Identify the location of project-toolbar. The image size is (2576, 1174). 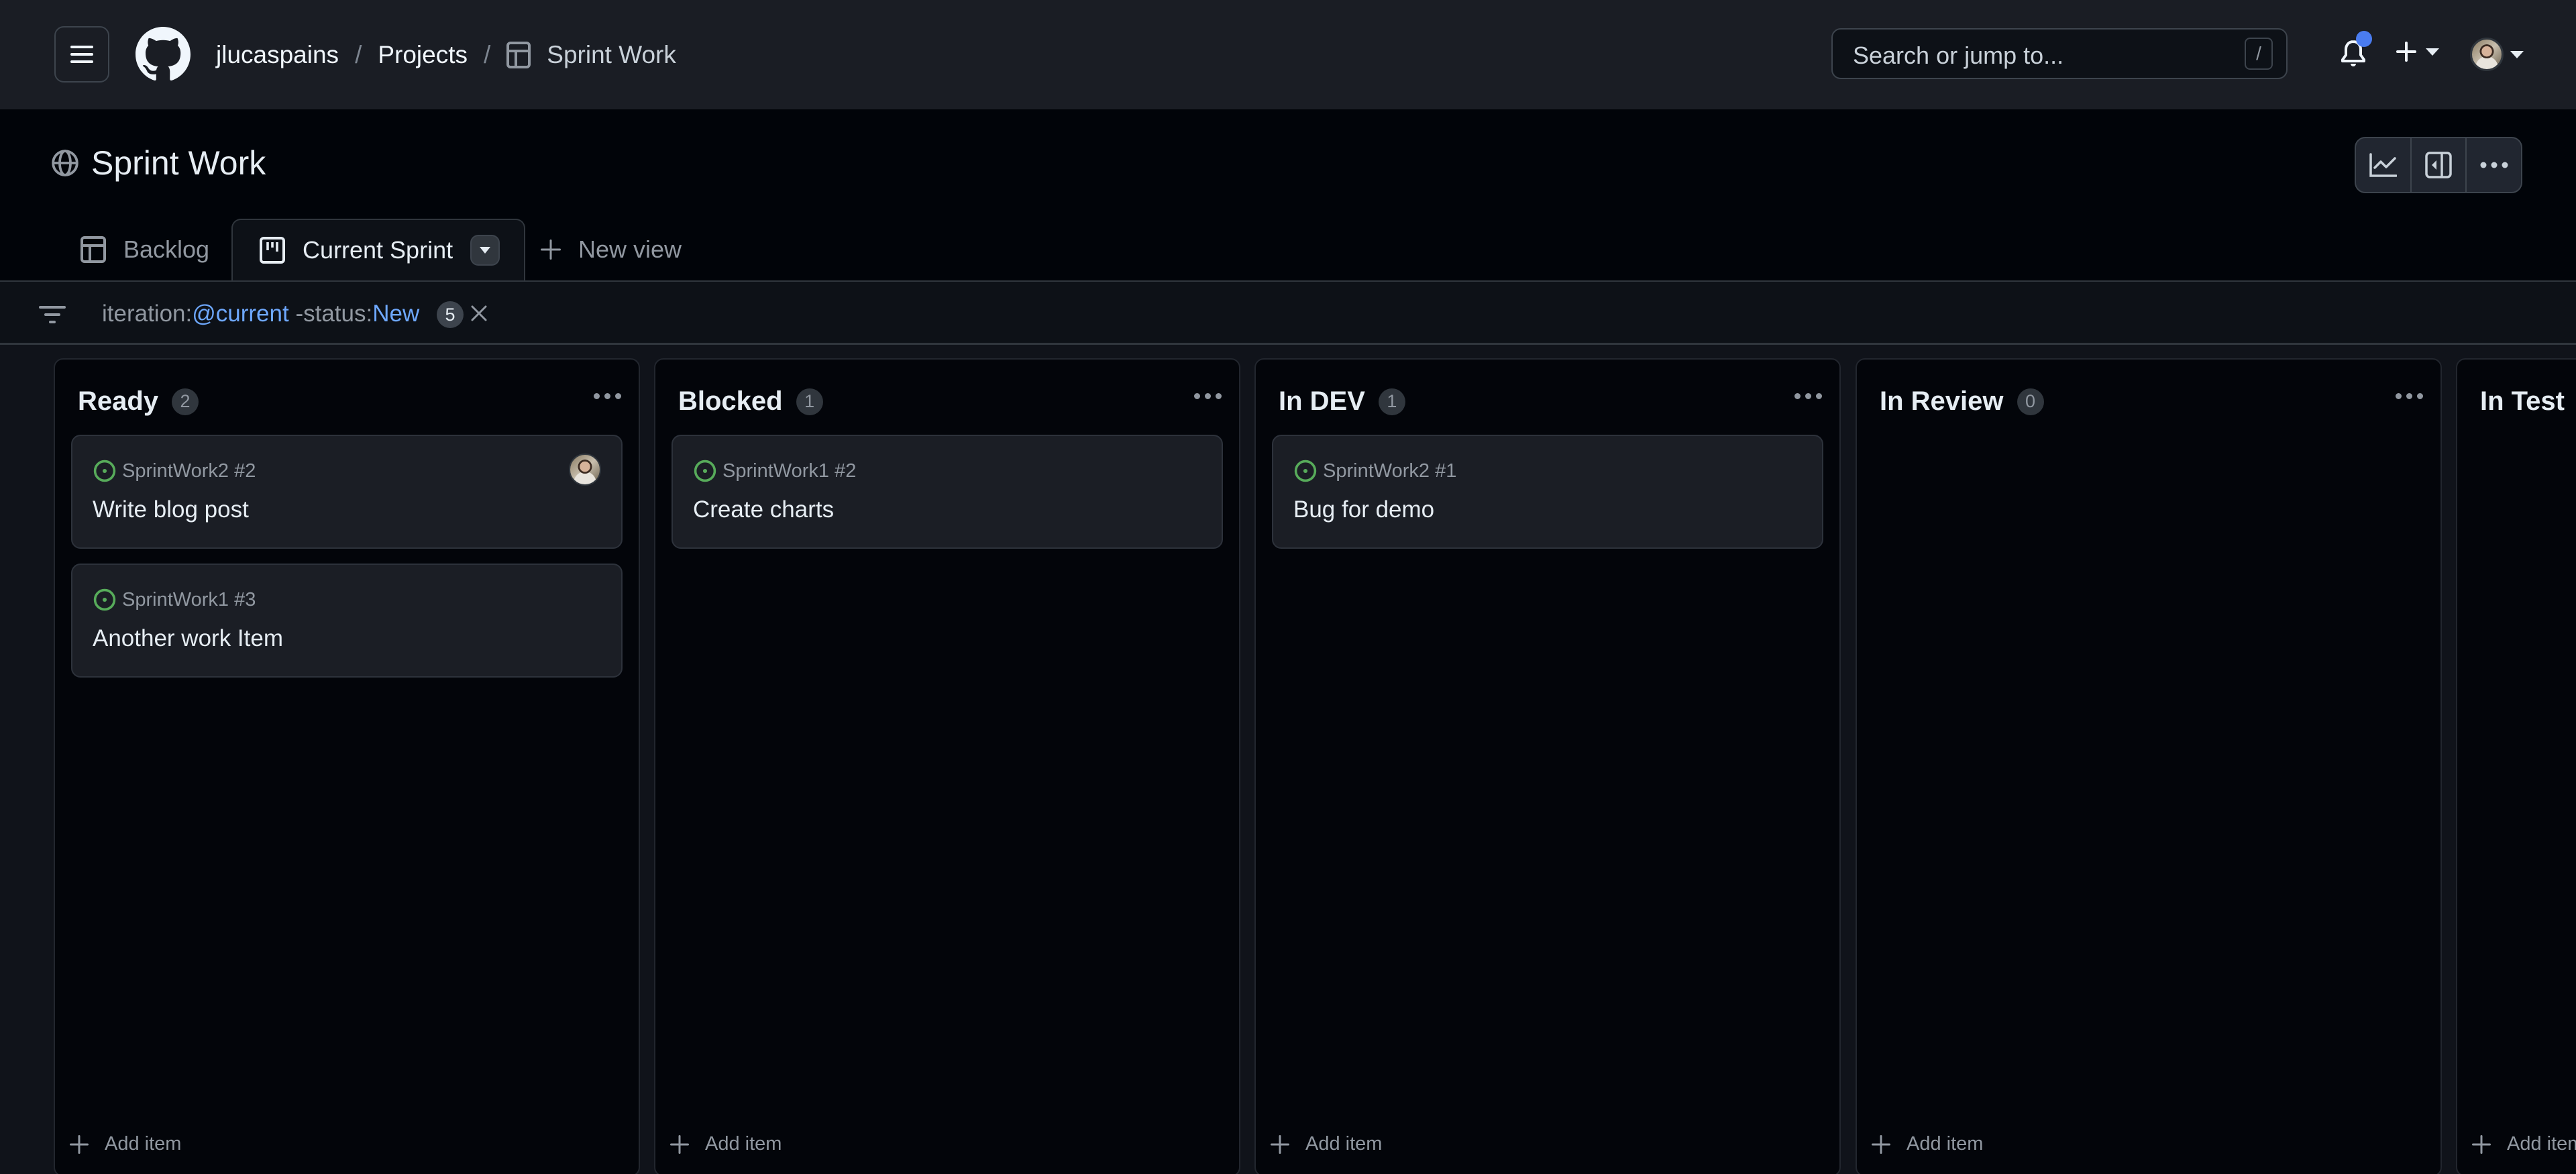
(2438, 165).